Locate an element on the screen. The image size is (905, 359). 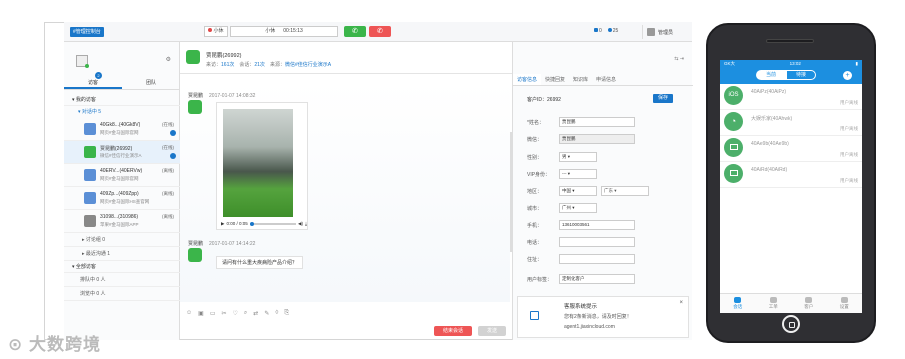
queued-count: 排队中 0 人 is located at coordinates (122, 280).